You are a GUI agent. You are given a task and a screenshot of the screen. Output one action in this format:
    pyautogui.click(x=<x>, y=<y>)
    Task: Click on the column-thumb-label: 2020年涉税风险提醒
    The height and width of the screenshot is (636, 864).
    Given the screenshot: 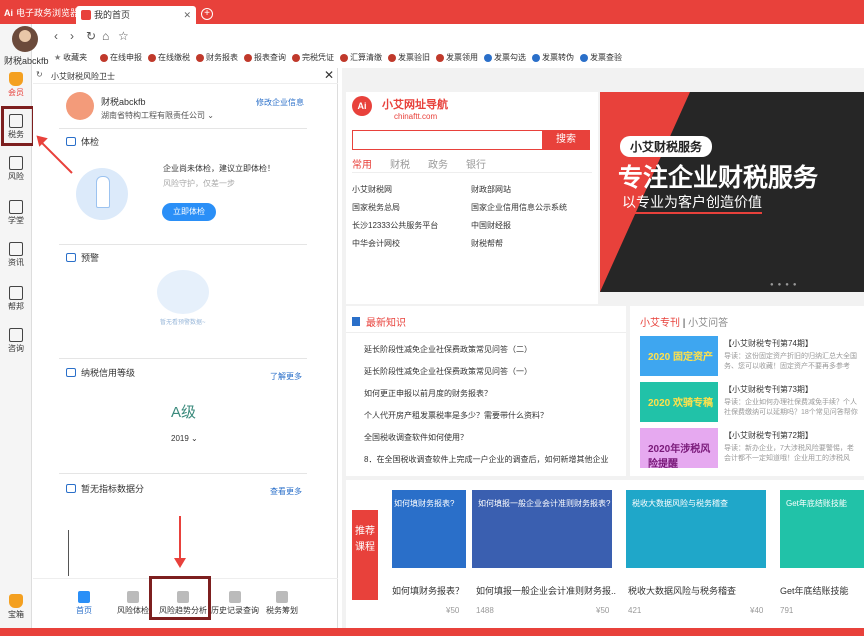 What is the action you would take?
    pyautogui.click(x=679, y=457)
    